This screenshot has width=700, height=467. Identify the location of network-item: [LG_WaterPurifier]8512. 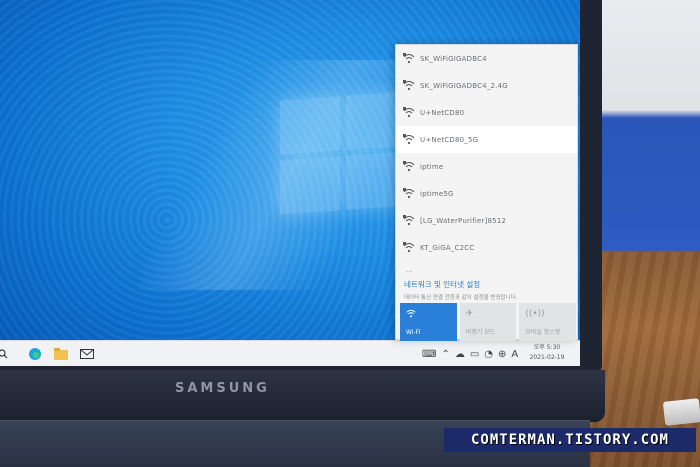
(486, 220).